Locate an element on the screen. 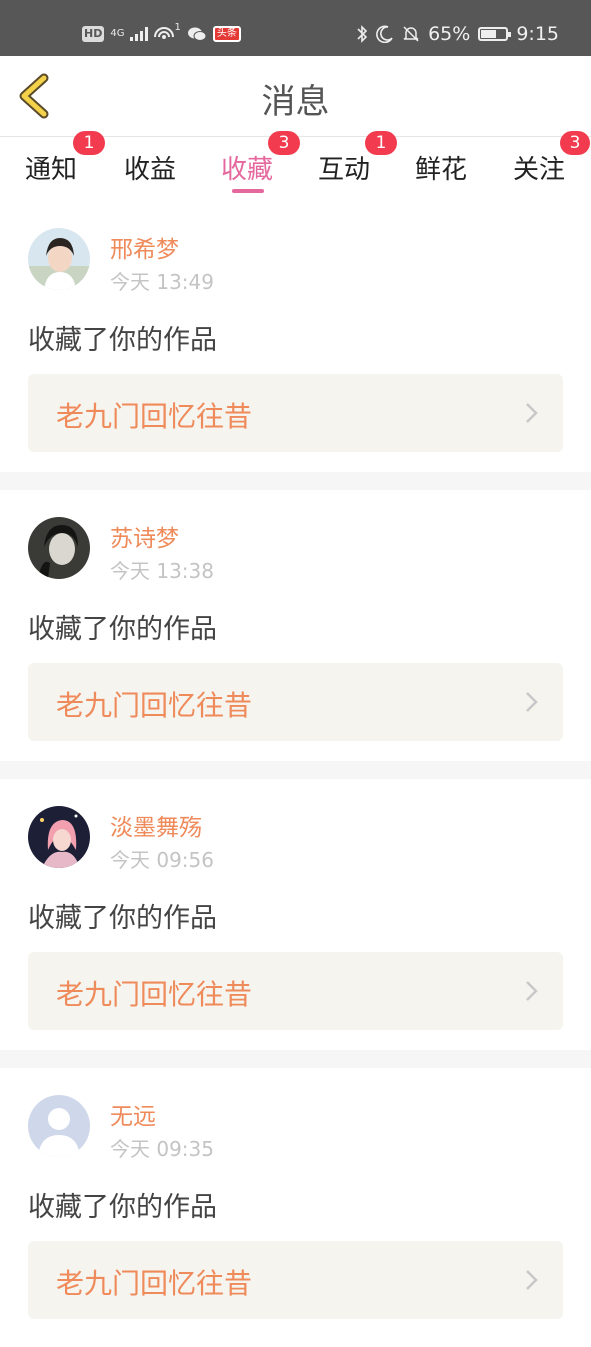 Image resolution: width=591 pixels, height=1347 pixels. bell-off-icon is located at coordinates (411, 34).